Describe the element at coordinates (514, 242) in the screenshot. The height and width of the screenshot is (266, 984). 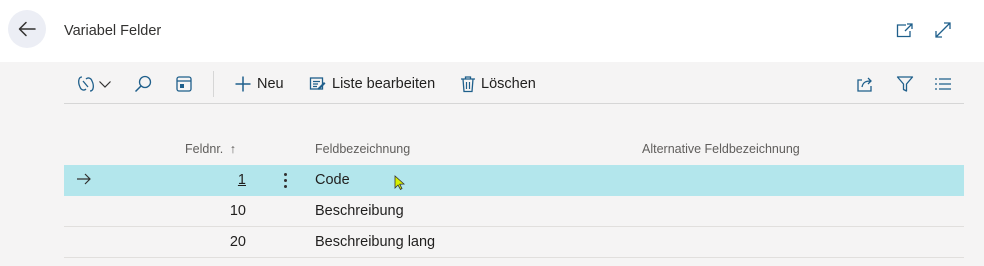
I see `table-row: 20 Beschreibung lang` at that location.